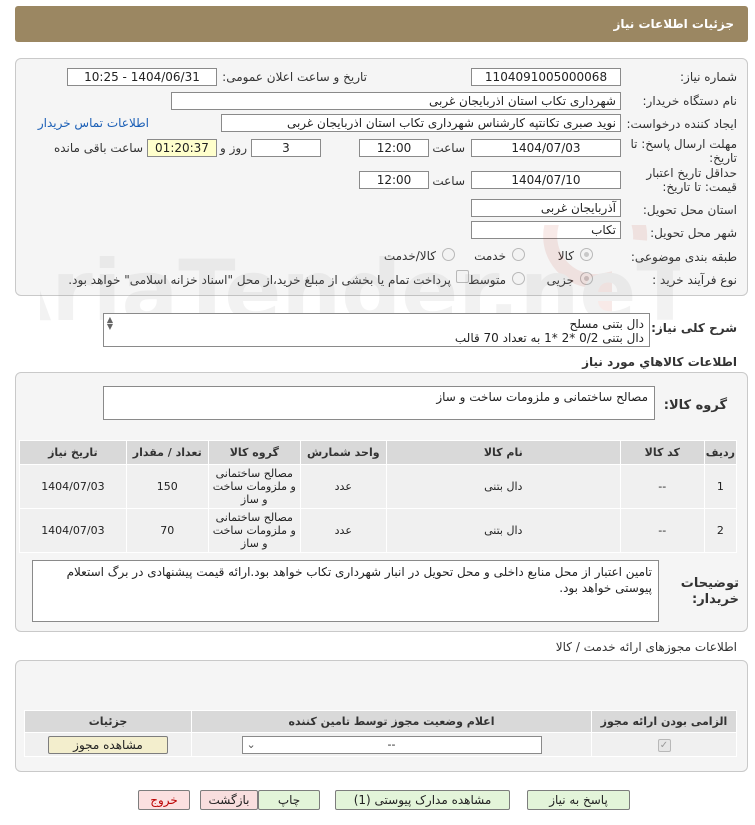 This screenshot has height=825, width=755. Describe the element at coordinates (286, 148) in the screenshot. I see `remaining-days-field: 3` at that location.